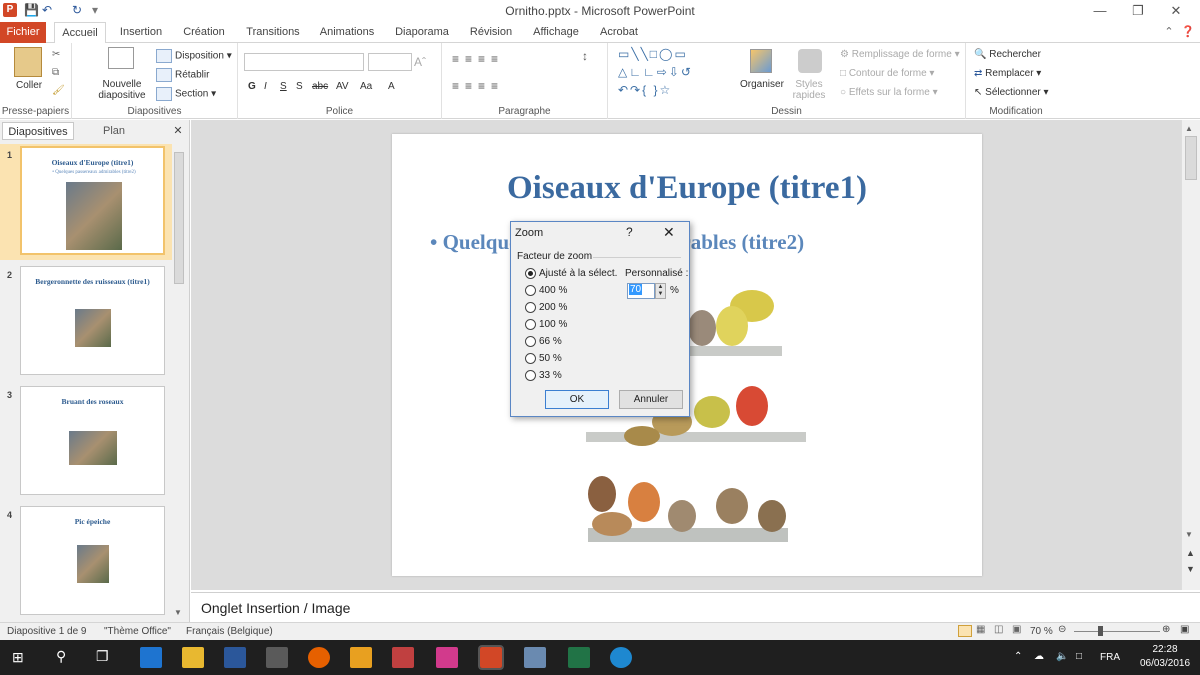 The height and width of the screenshot is (675, 1200). Describe the element at coordinates (887, 73) in the screenshot. I see `shape-outline-button: □ Contour de forme ▾` at that location.